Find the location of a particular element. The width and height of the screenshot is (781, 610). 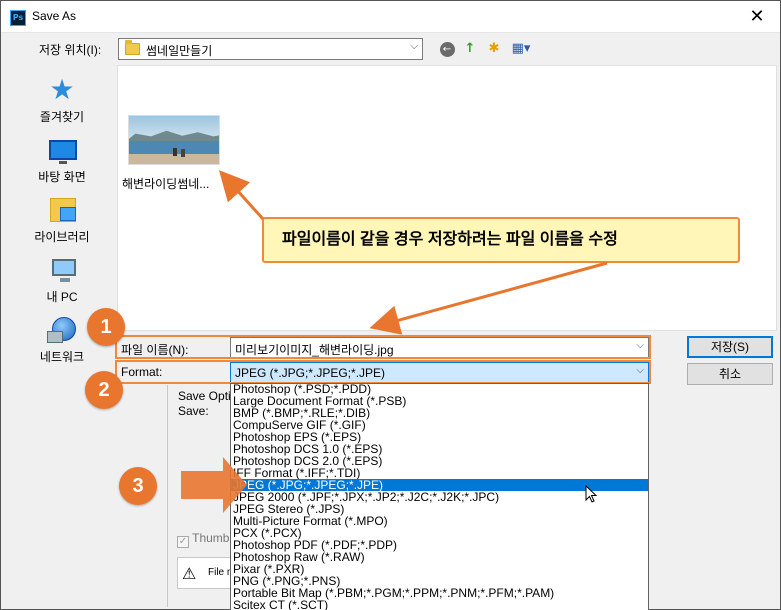

checkbox-box: ✓ is located at coordinates (183, 542).